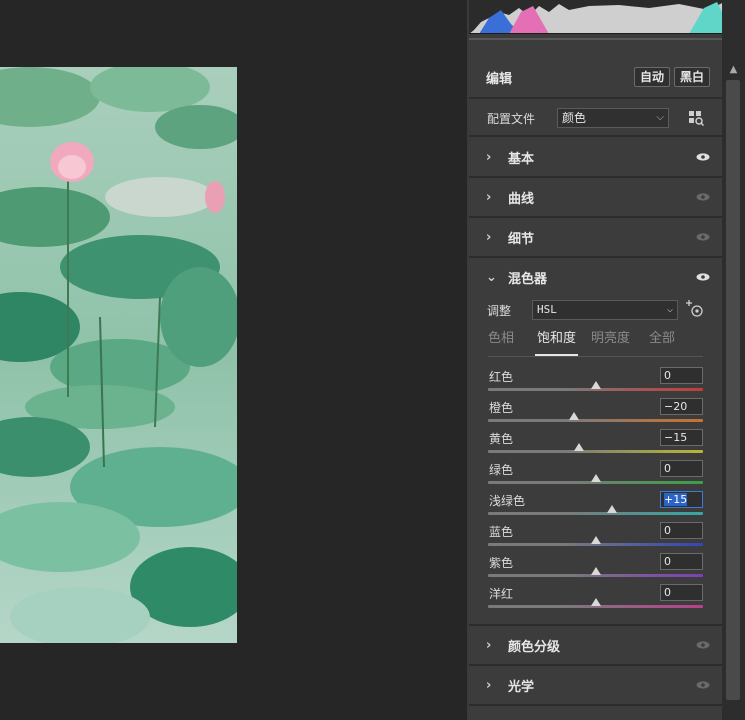 The image size is (745, 720). I want to click on section-curve-title: 曲线, so click(521, 199).